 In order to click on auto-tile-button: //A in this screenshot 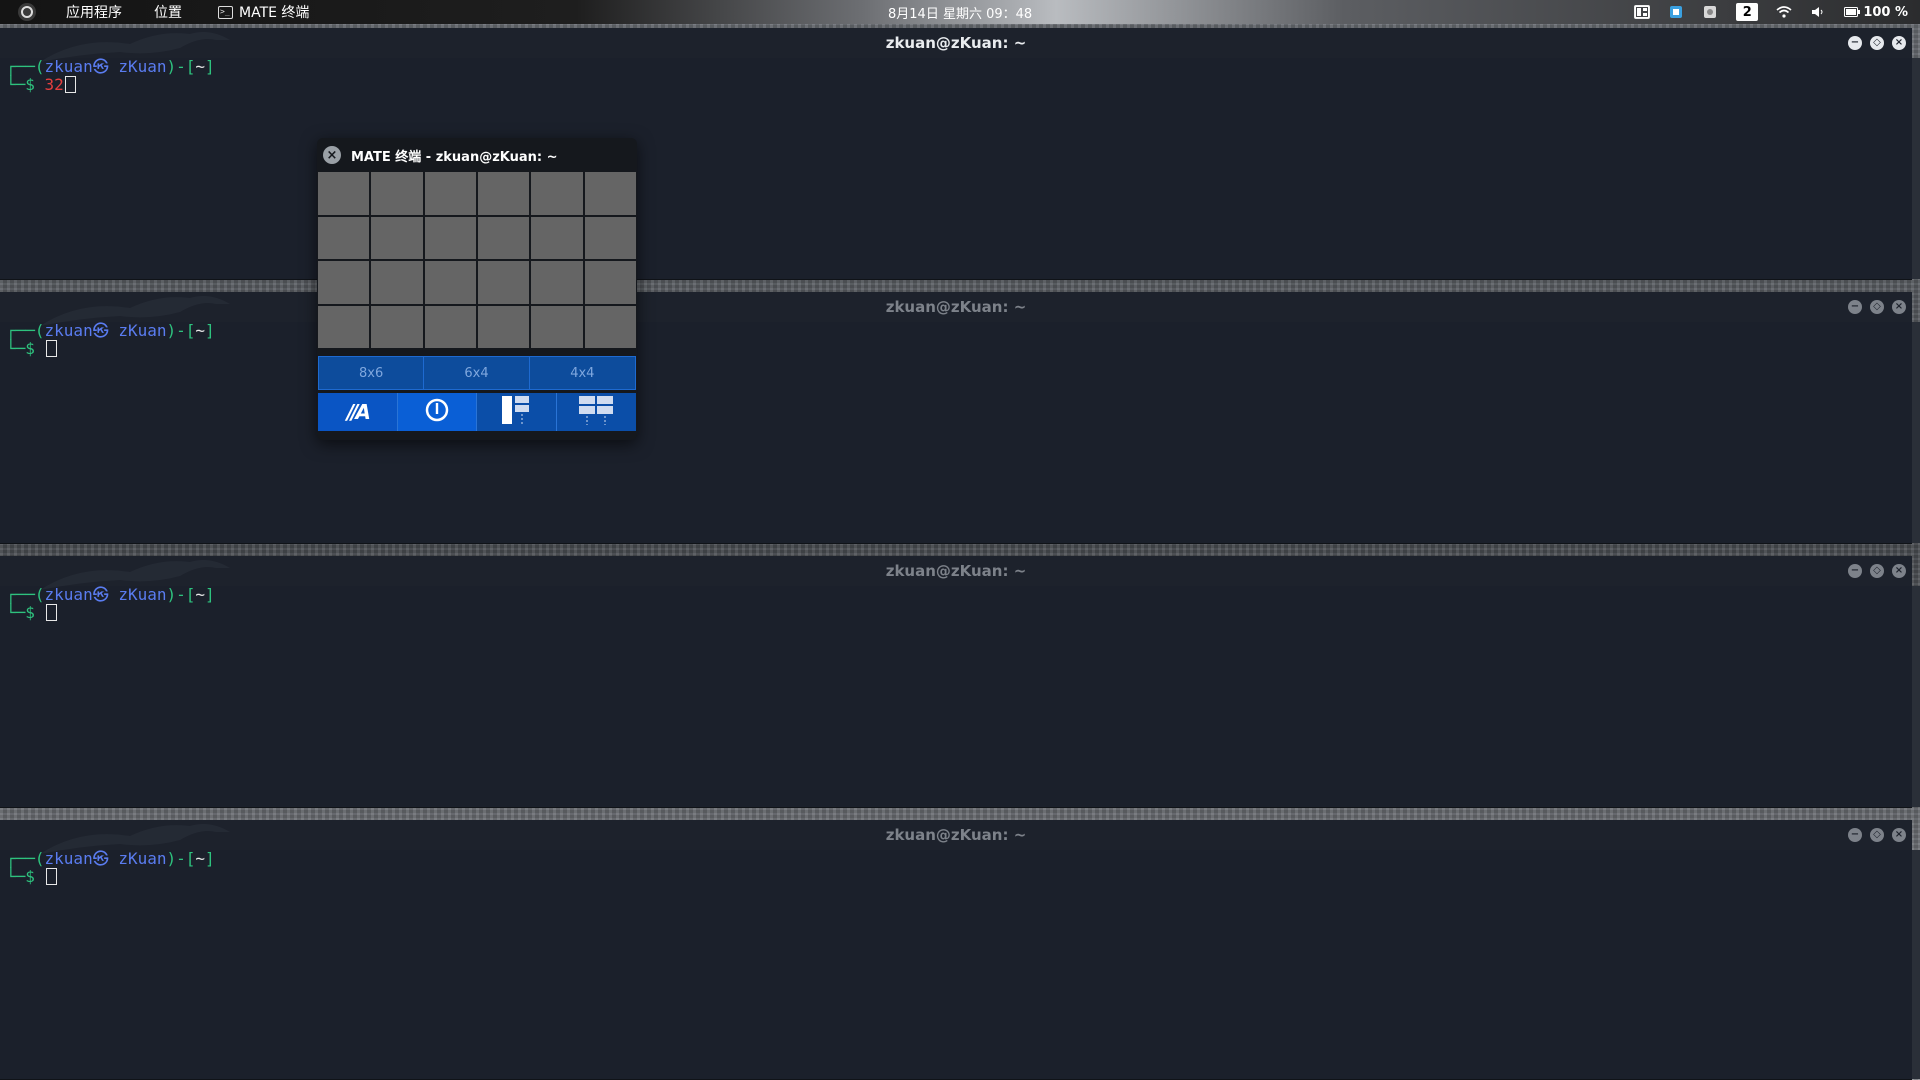, I will do `click(358, 412)`.